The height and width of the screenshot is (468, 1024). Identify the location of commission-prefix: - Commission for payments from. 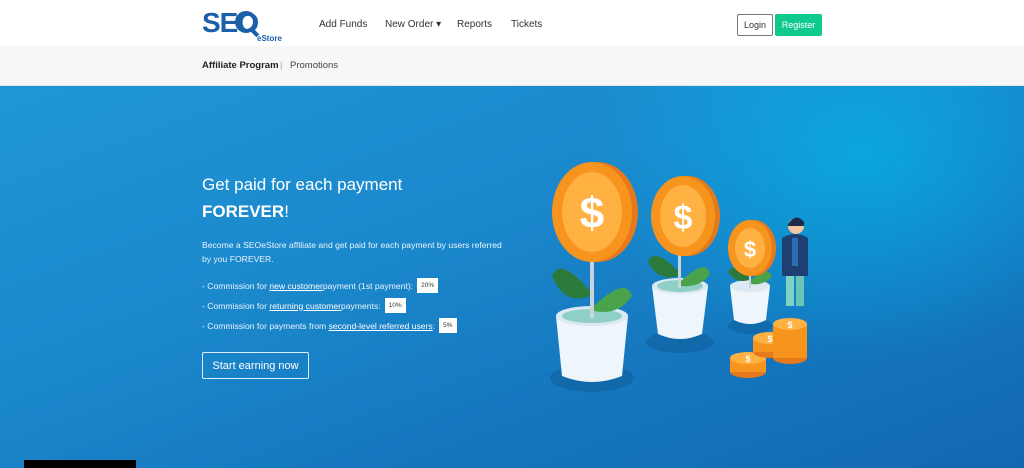
(264, 325).